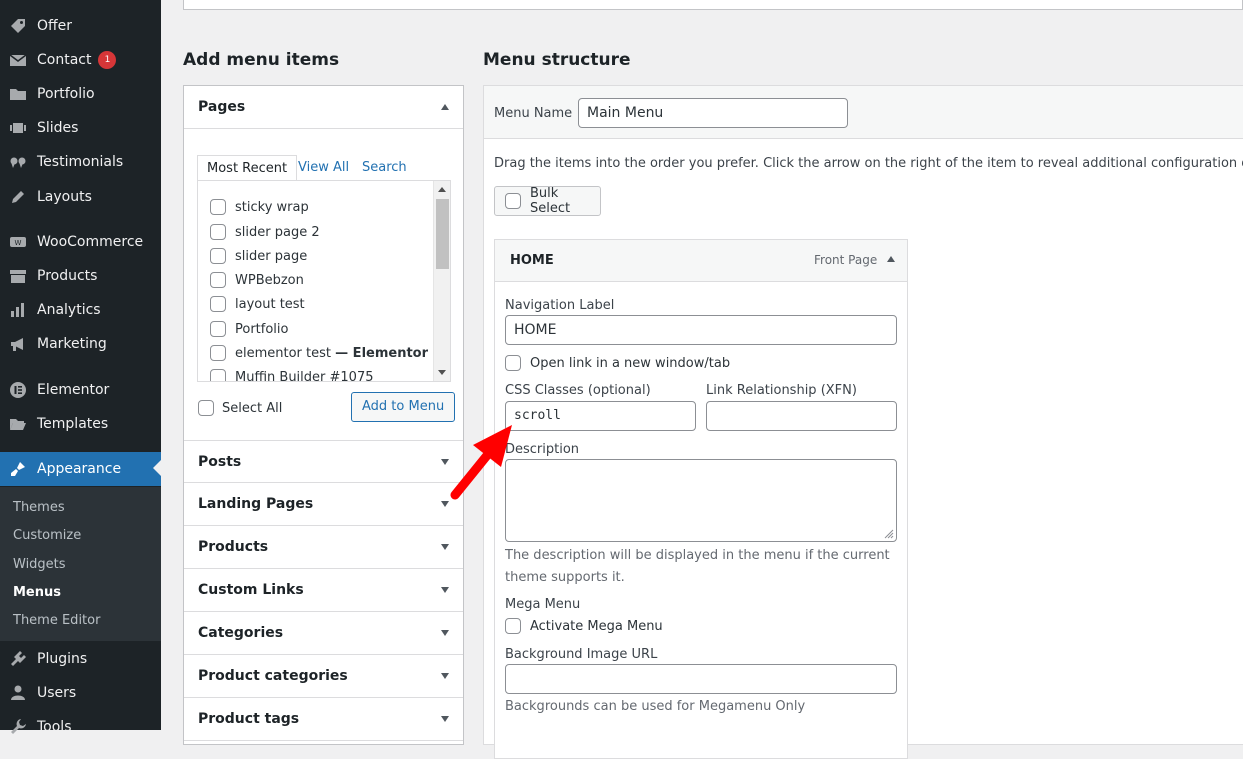 The width and height of the screenshot is (1243, 759). I want to click on list-item: Portfolio, so click(249, 329).